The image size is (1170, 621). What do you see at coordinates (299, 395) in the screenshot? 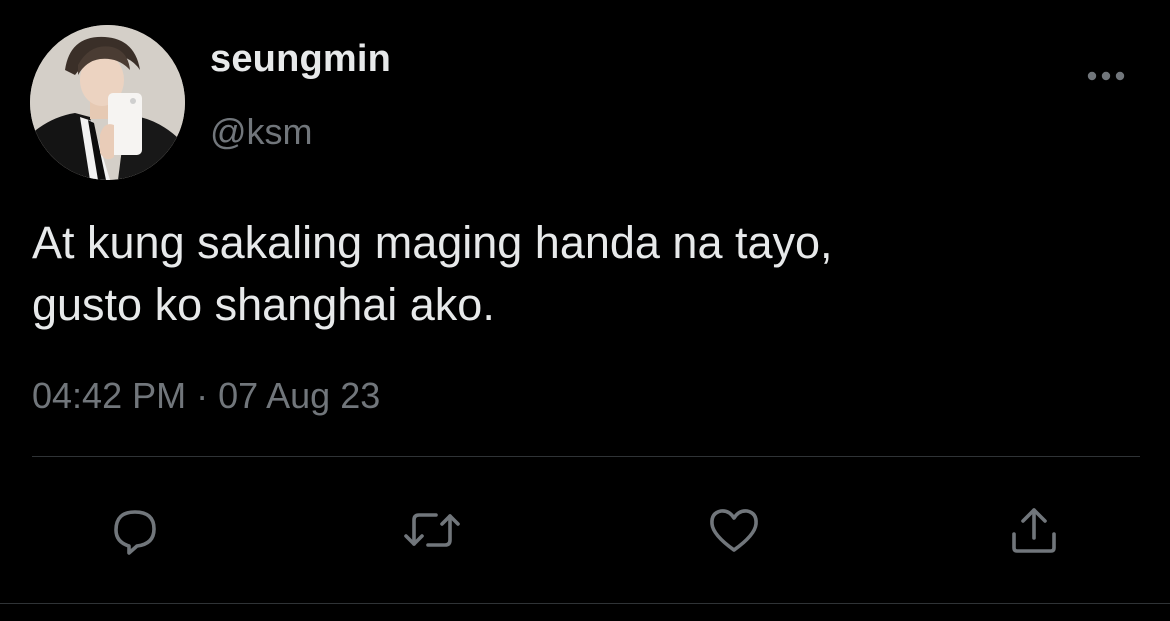
I see `tweet-date: 07 Aug 23` at bounding box center [299, 395].